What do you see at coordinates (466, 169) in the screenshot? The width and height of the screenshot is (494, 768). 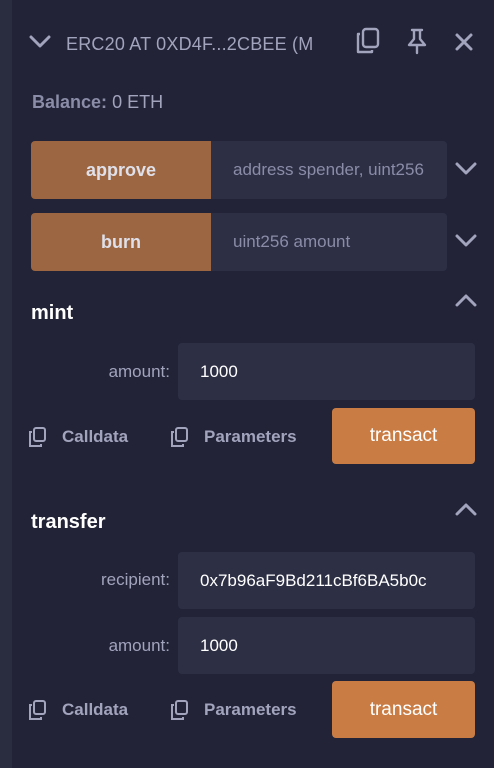 I see `expand-approve-chevron-icon` at bounding box center [466, 169].